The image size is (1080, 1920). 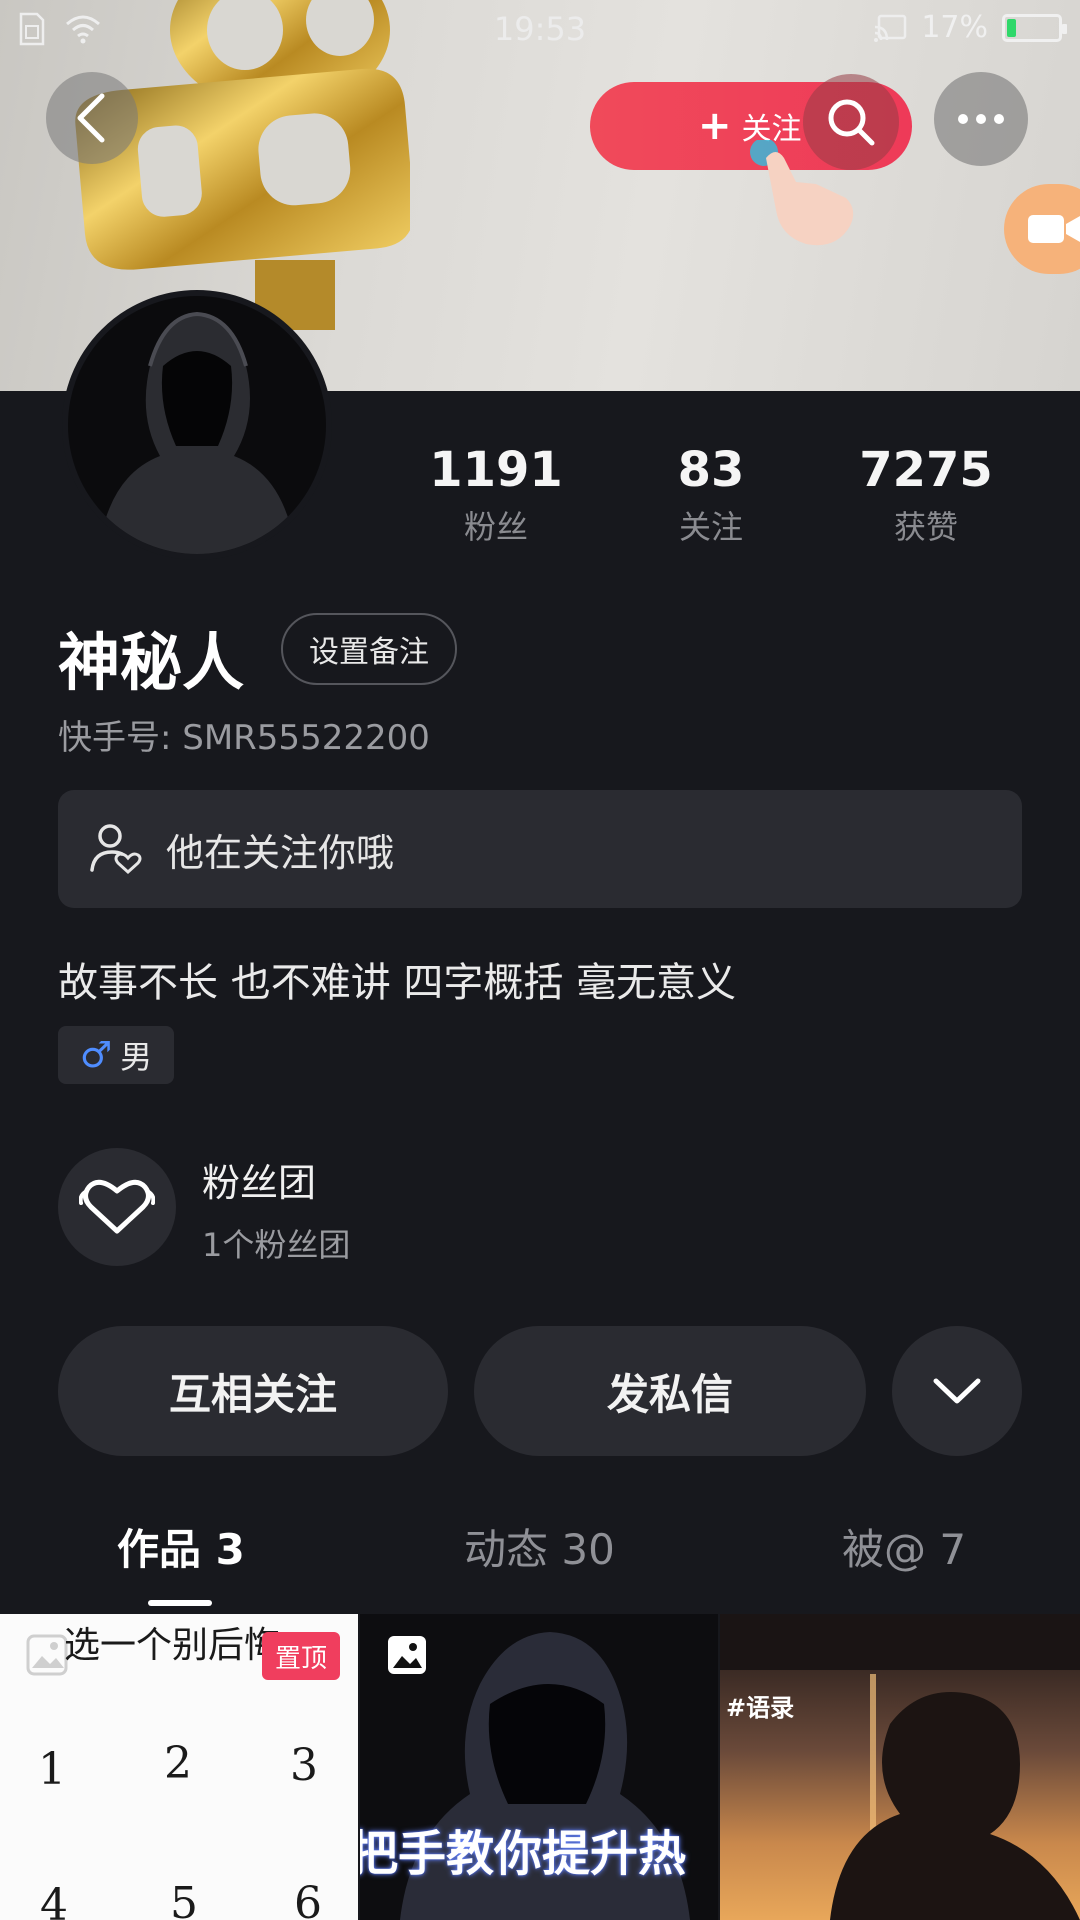 I want to click on following-count: 83, so click(x=711, y=470).